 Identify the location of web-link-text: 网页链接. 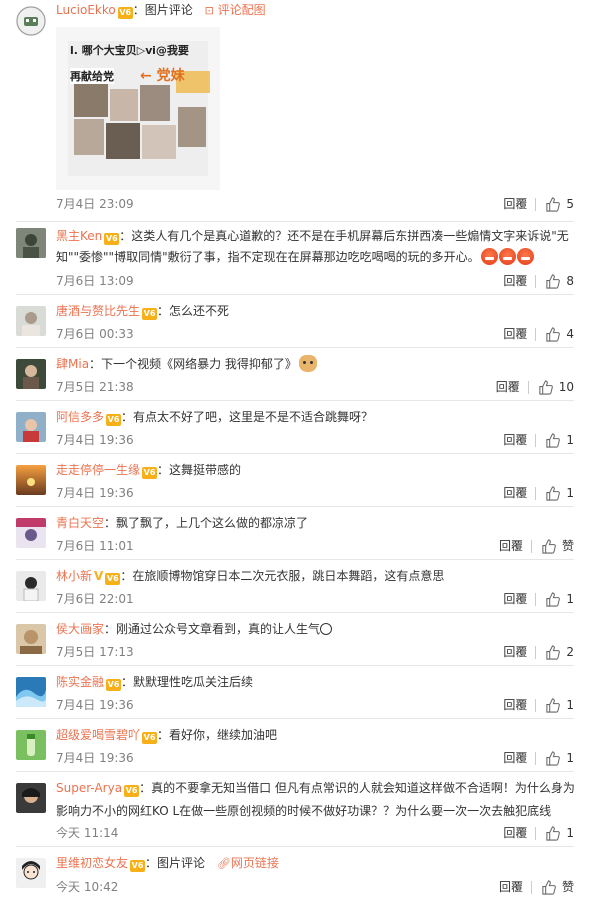
(254, 863).